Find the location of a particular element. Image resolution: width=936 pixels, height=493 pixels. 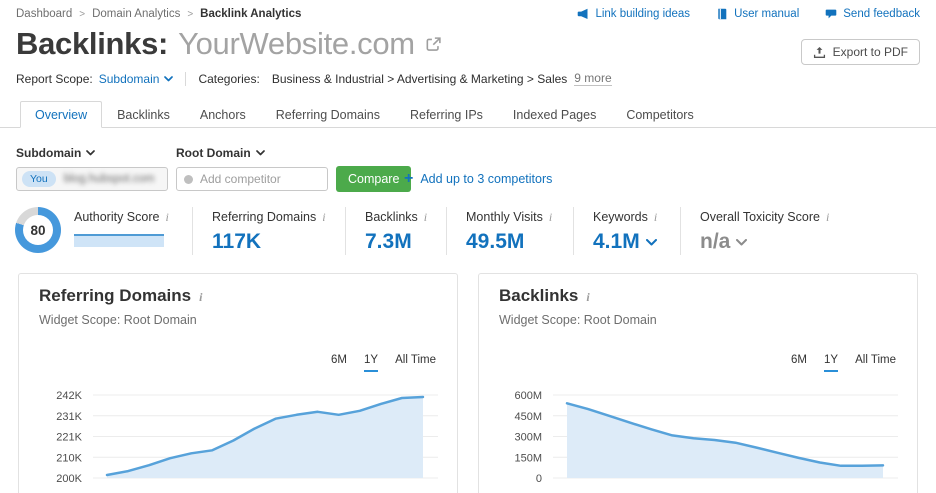

metric-monthly-visits: Monthly Visits i 49.5M is located at coordinates (499, 231).